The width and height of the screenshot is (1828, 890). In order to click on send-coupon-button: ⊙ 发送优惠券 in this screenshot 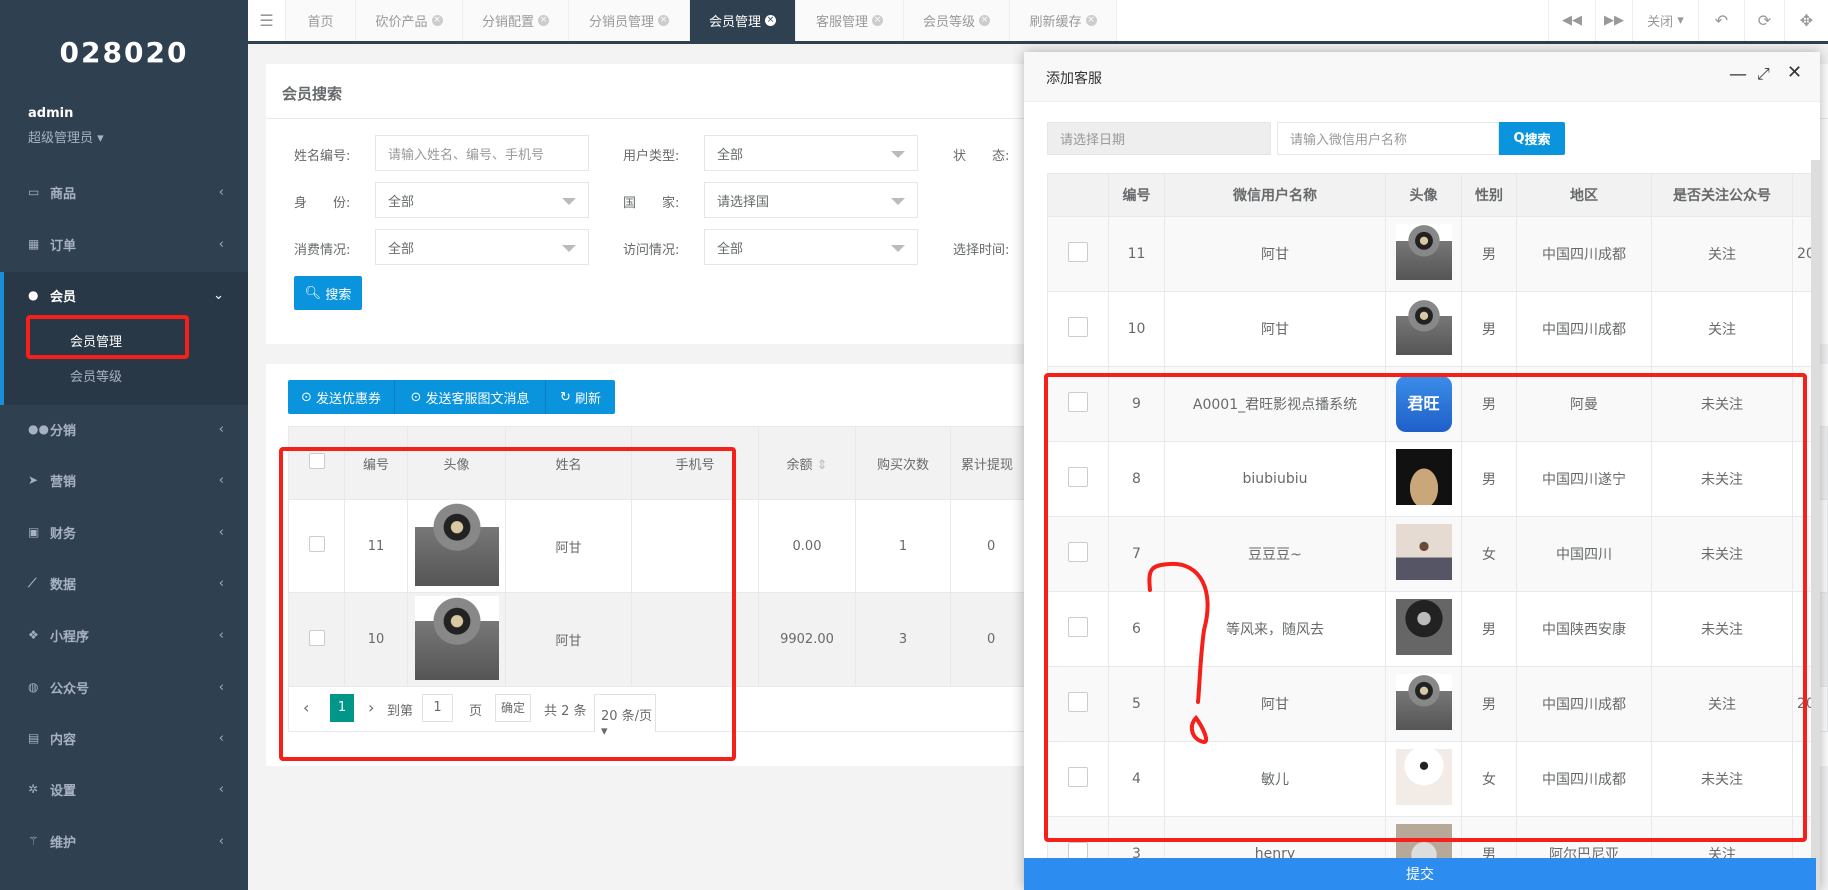, I will do `click(341, 397)`.